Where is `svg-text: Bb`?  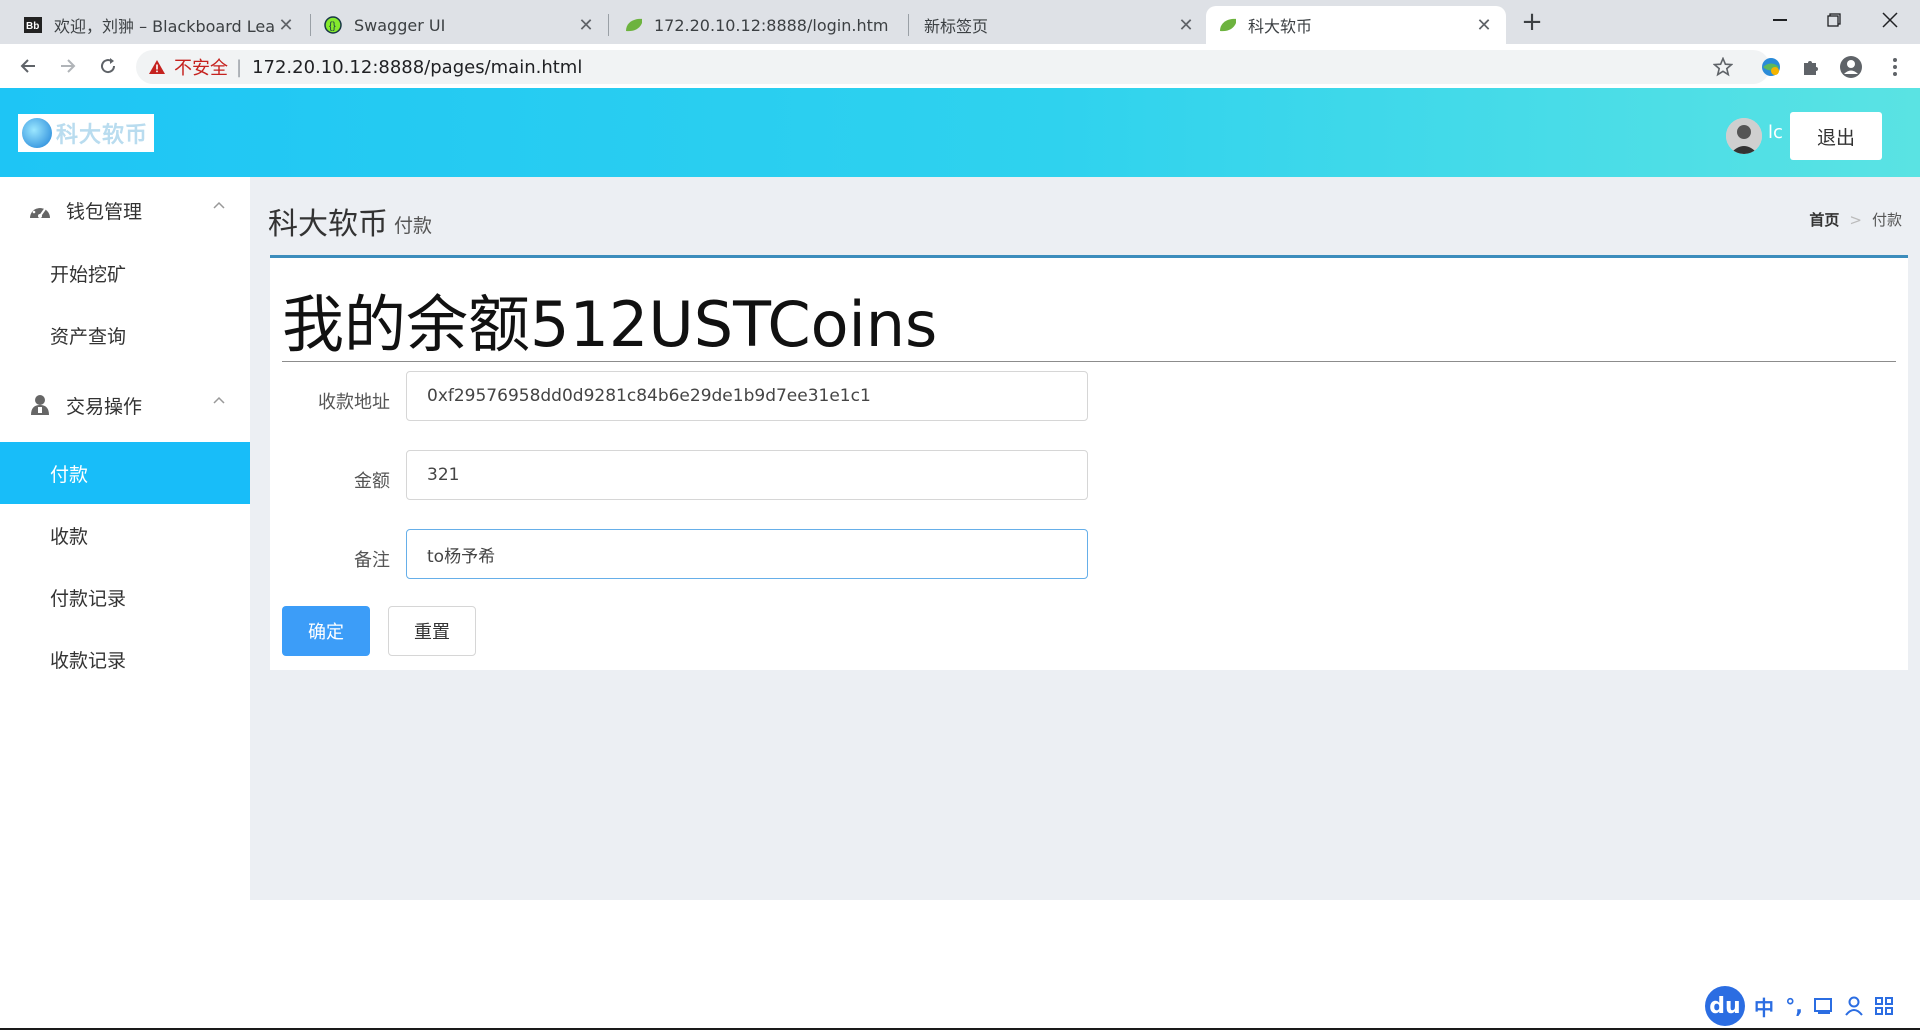
svg-text: Bb is located at coordinates (32, 26).